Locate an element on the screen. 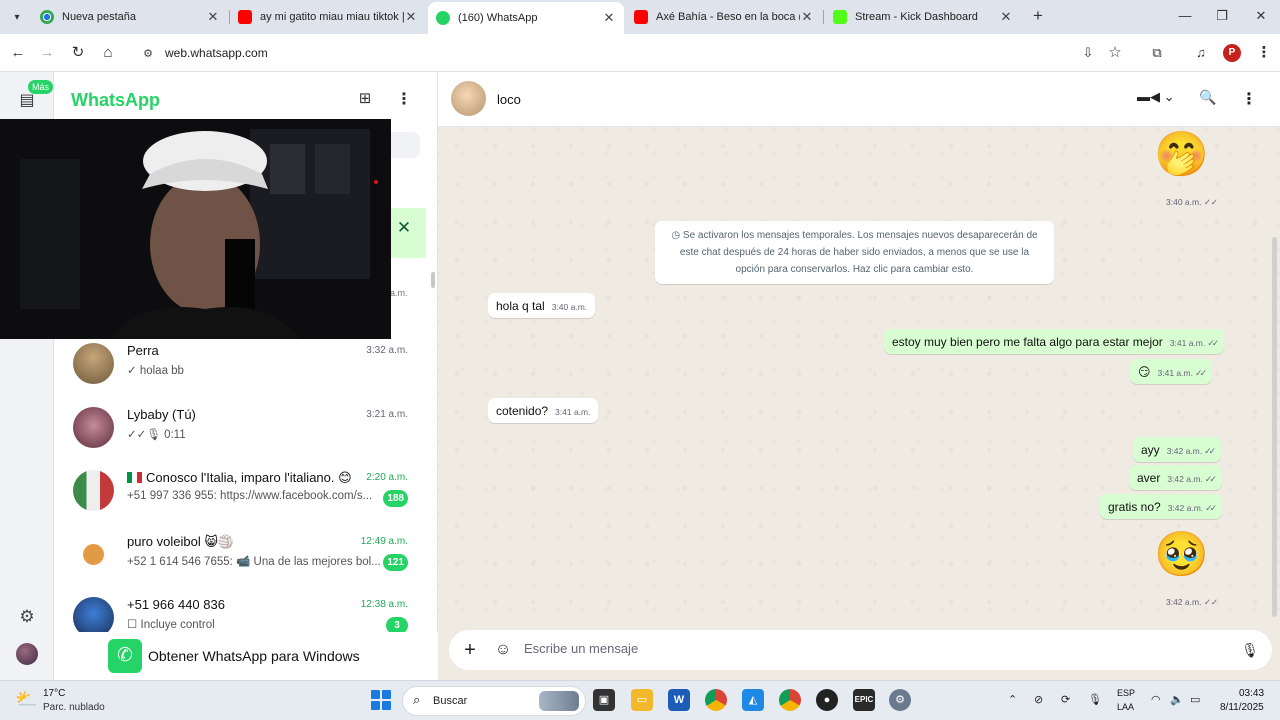 The width and height of the screenshot is (1280, 720). message-input: Escribe un mensaje is located at coordinates (581, 648).